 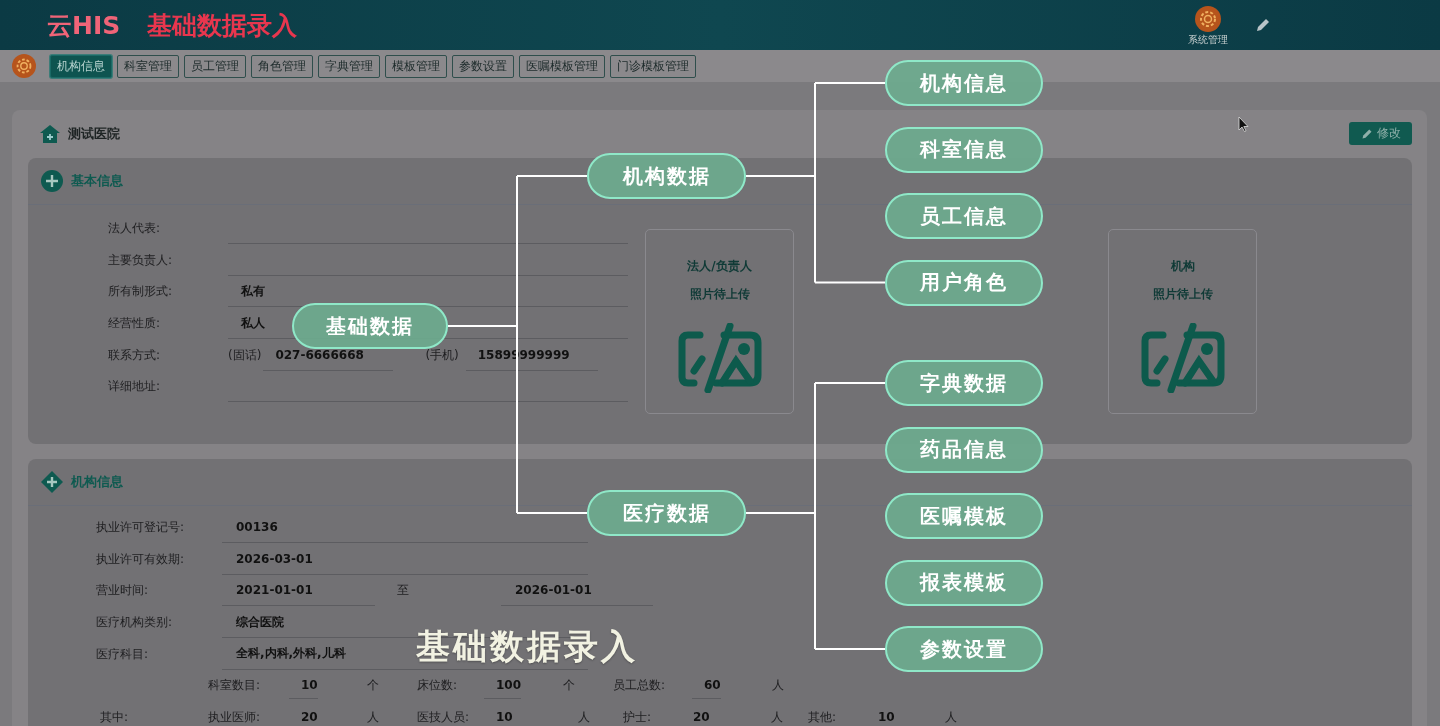 I want to click on mind-map-node: 参数设置, so click(x=964, y=649).